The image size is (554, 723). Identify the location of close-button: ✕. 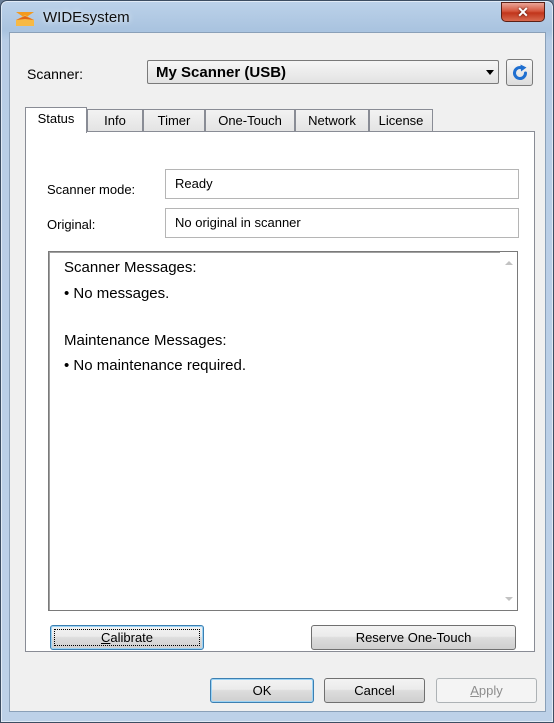
(523, 12).